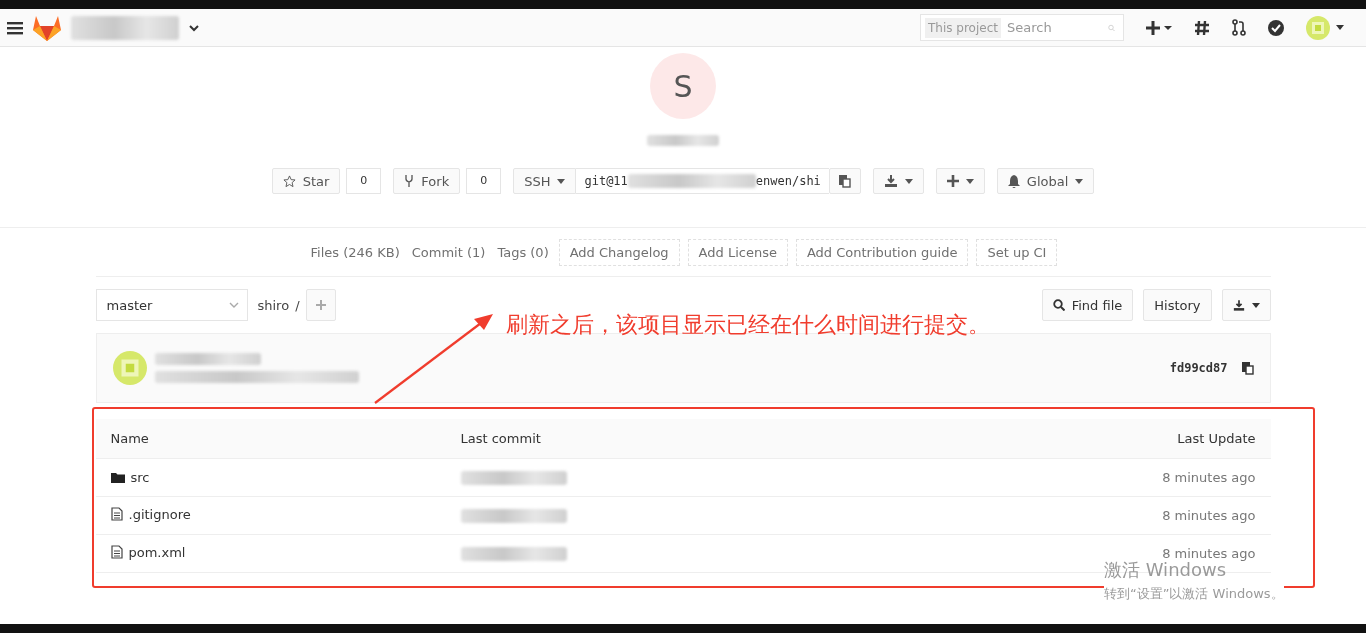  I want to click on fork-count: 0, so click(484, 181).